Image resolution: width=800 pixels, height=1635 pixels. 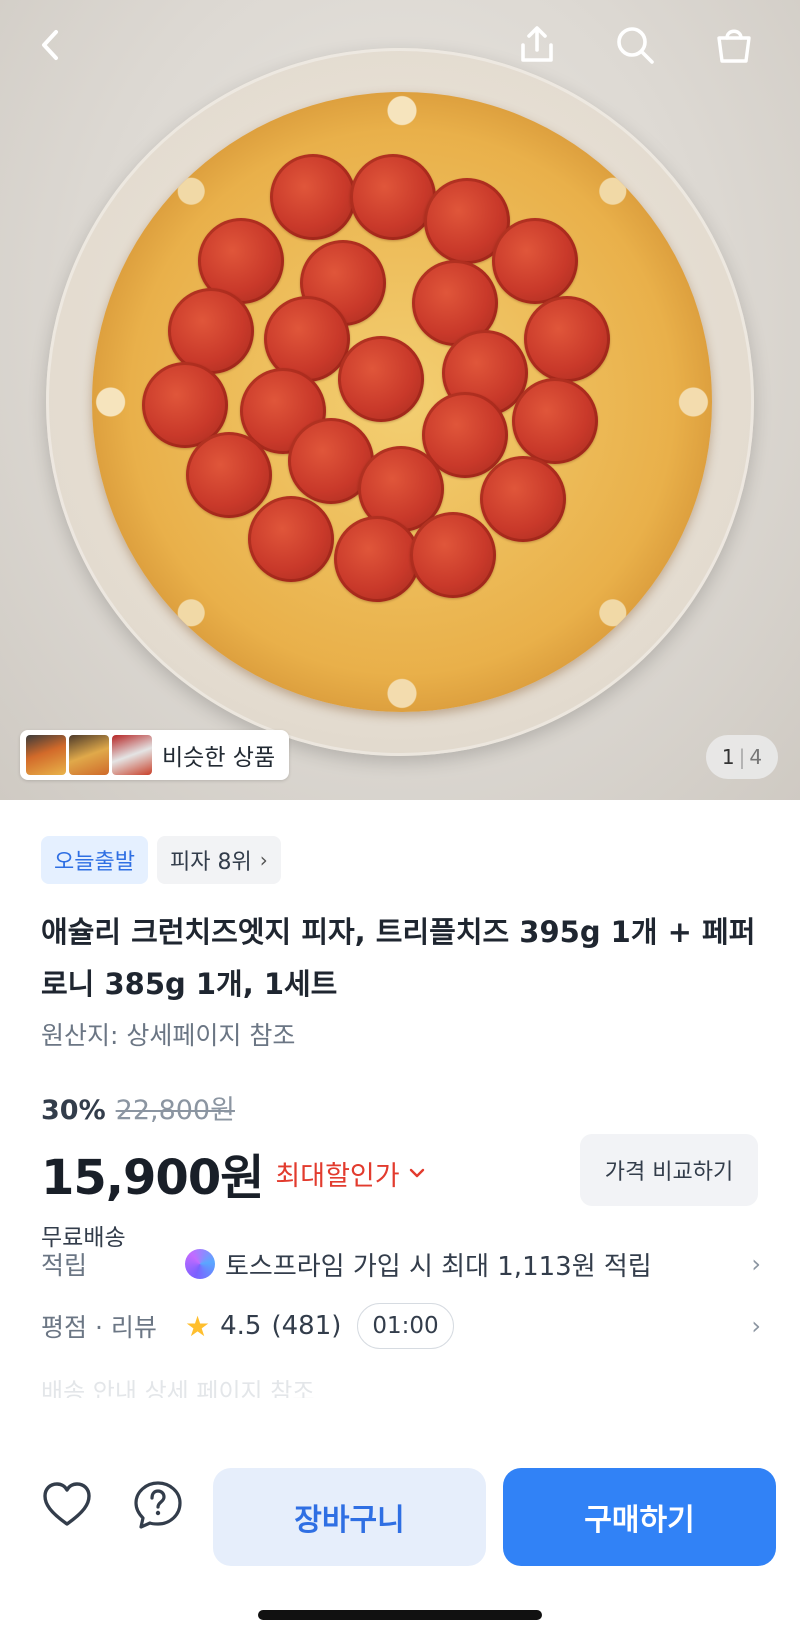 What do you see at coordinates (168, 1035) in the screenshot?
I see `product-origin: 원산지: 상세페이지 참조` at bounding box center [168, 1035].